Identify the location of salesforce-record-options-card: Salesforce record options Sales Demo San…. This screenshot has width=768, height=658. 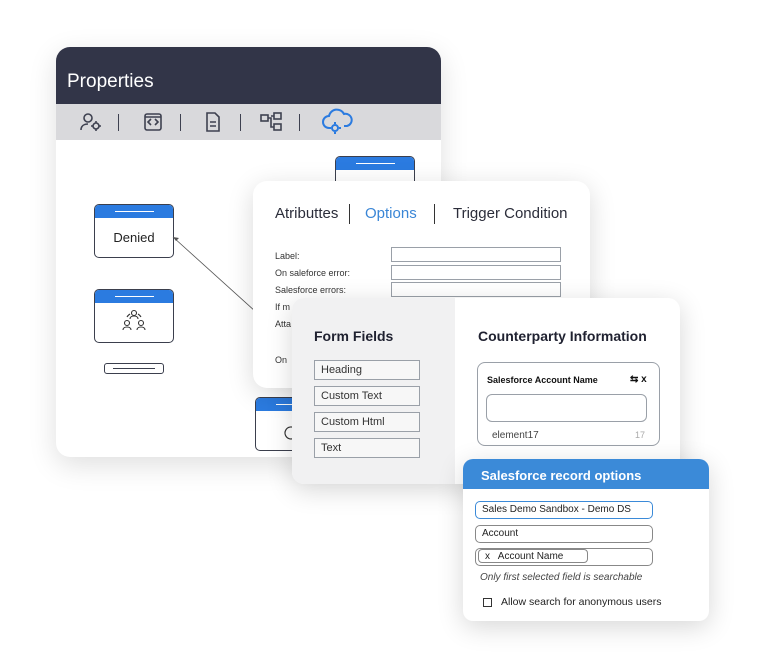
(586, 540).